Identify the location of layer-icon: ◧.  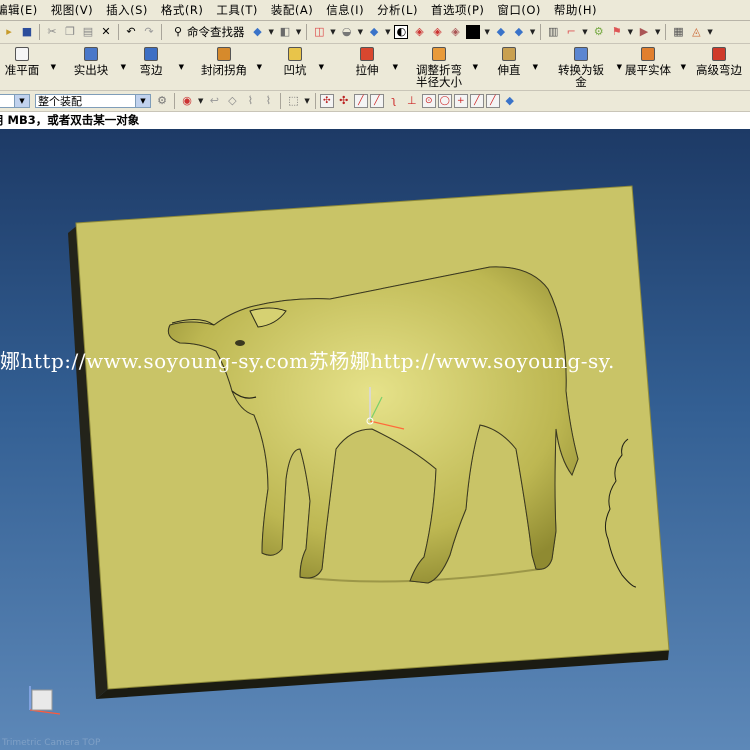
(285, 32).